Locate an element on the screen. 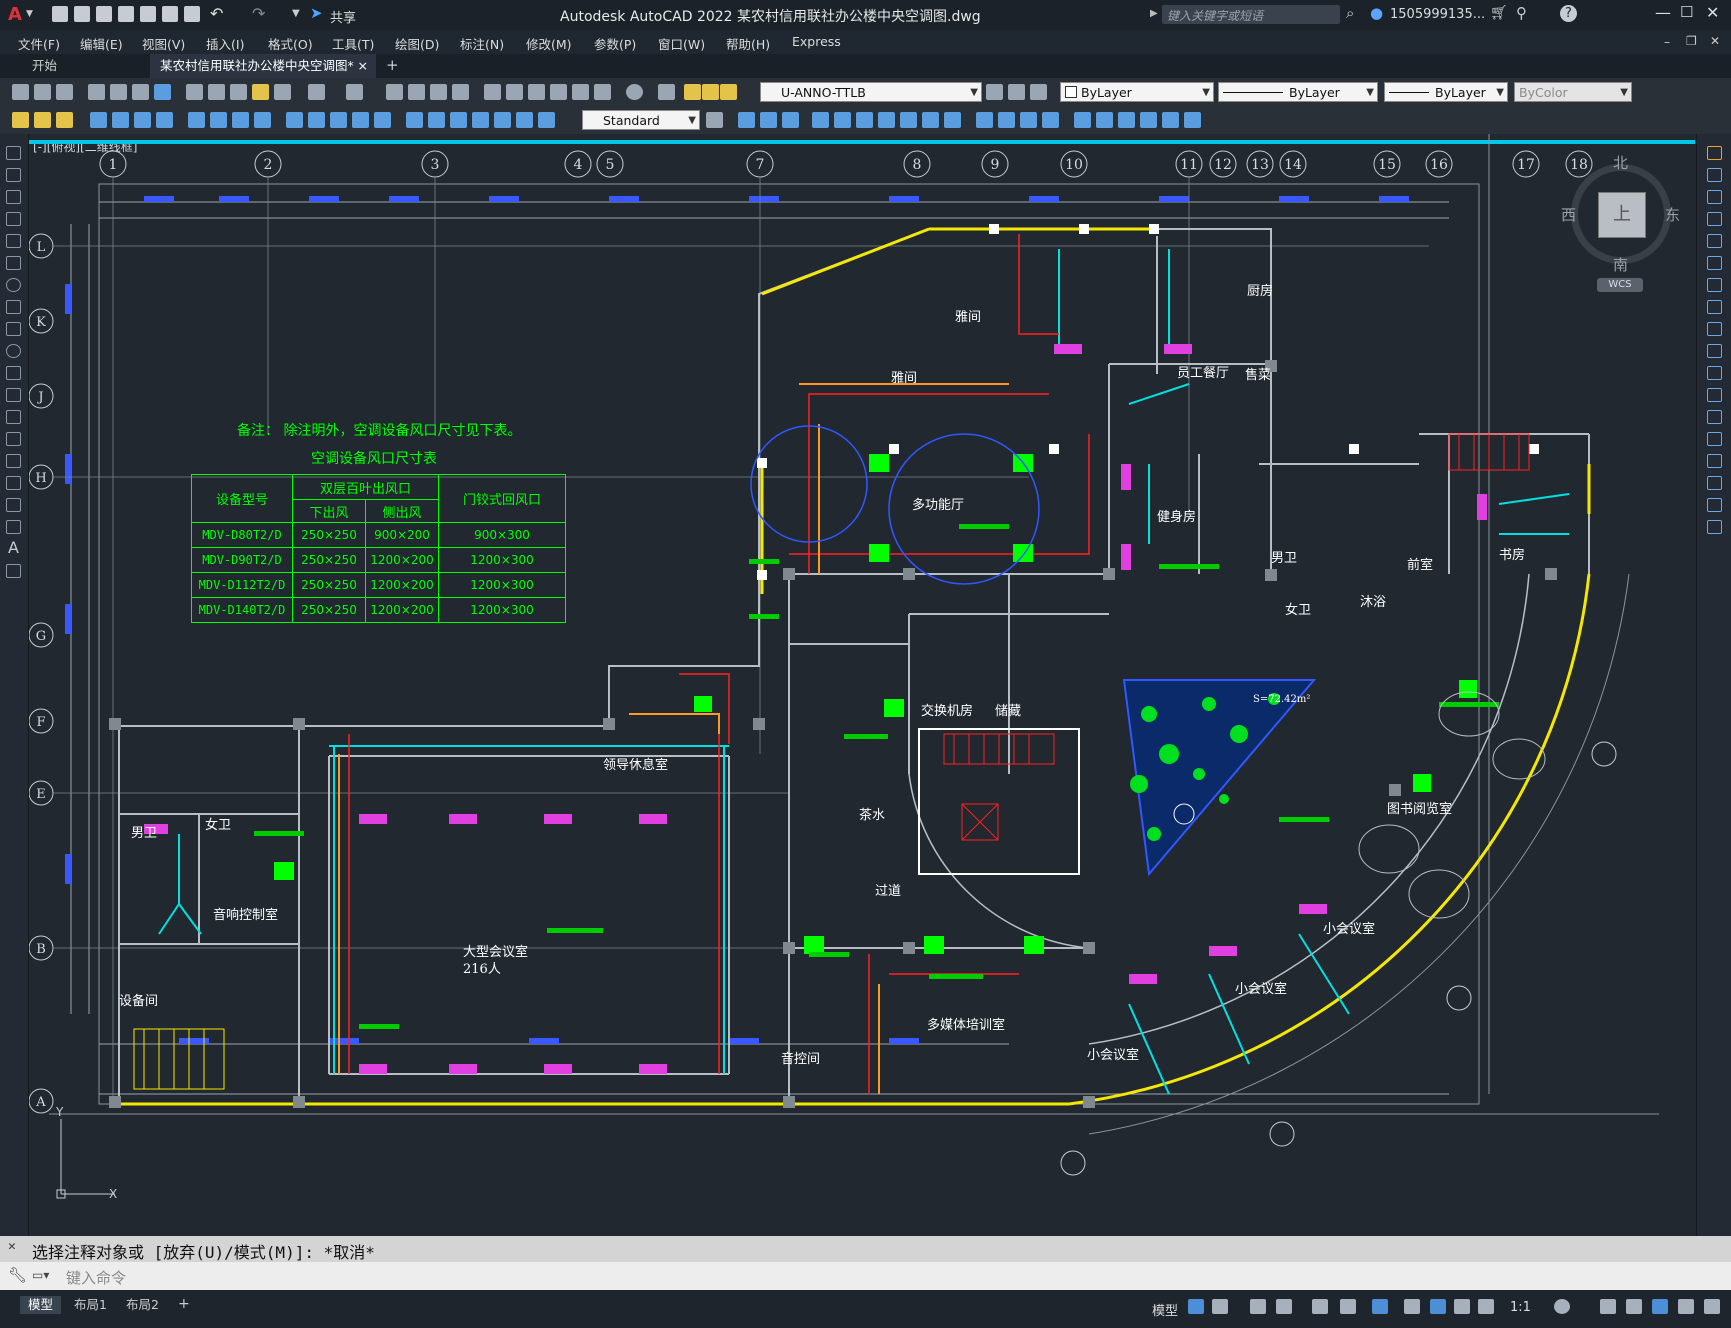 The width and height of the screenshot is (1731, 1328). erase-tool-icon is located at coordinates (1714, 153).